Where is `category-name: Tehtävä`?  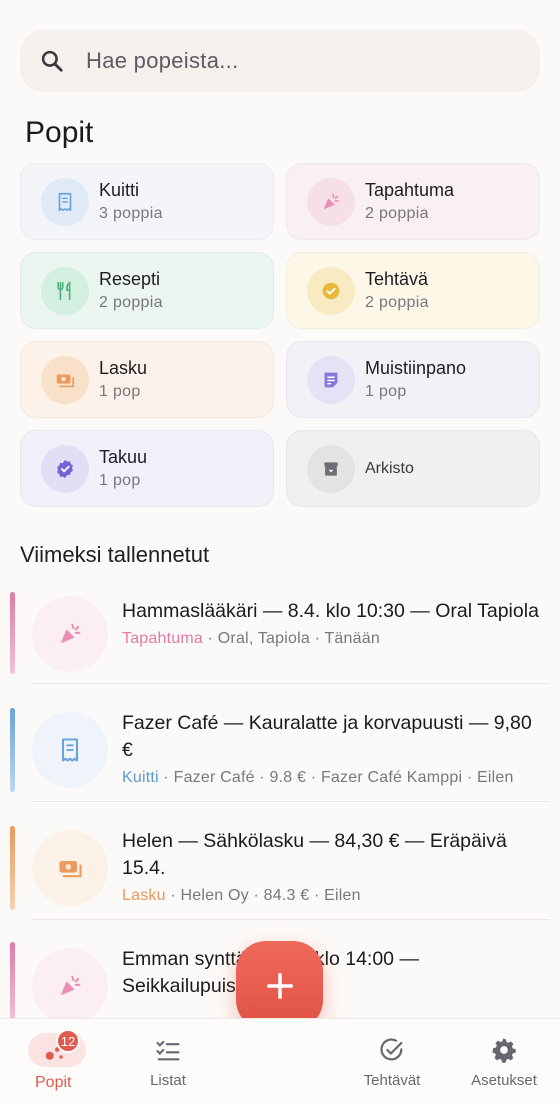 category-name: Tehtävä is located at coordinates (397, 279).